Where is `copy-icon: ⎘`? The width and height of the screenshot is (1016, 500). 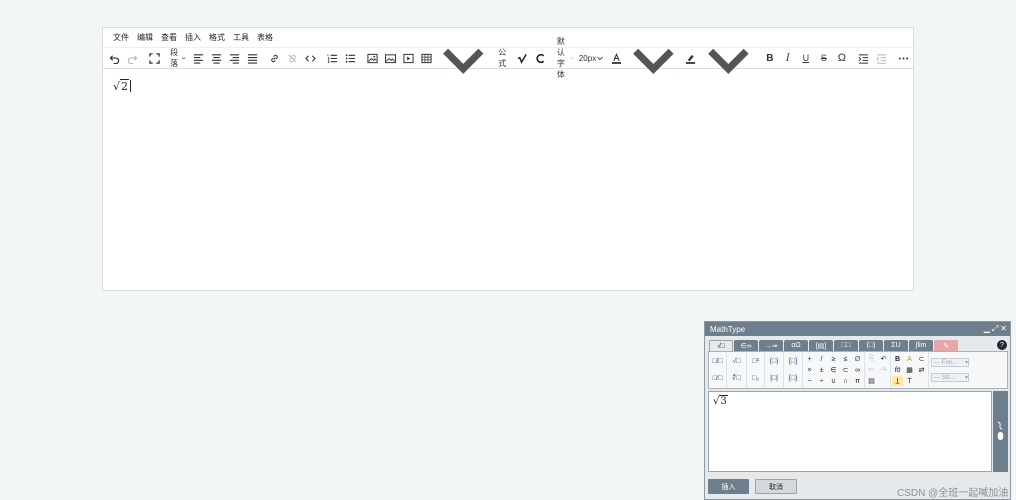
copy-icon: ⎘ is located at coordinates (871, 359).